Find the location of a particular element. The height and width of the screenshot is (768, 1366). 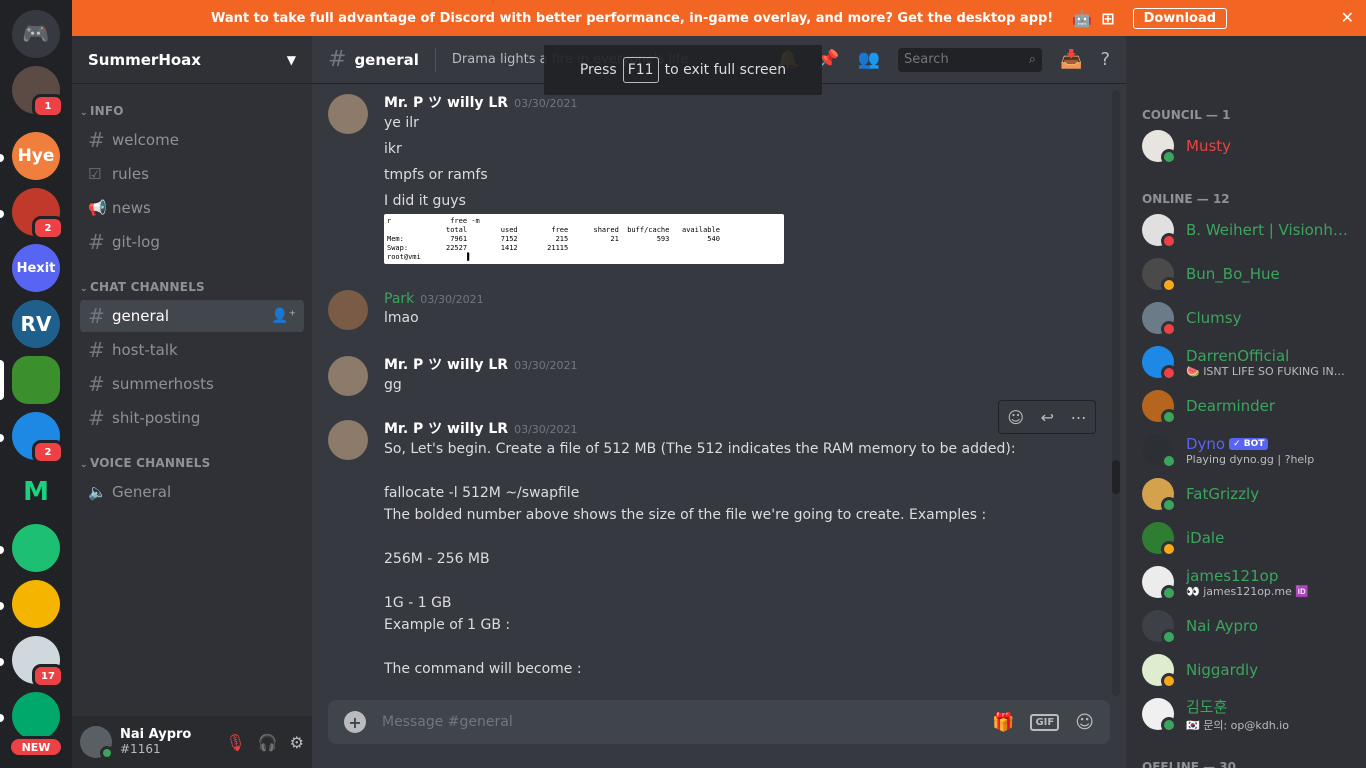

server-icon-12: 17 is located at coordinates (38, 662).